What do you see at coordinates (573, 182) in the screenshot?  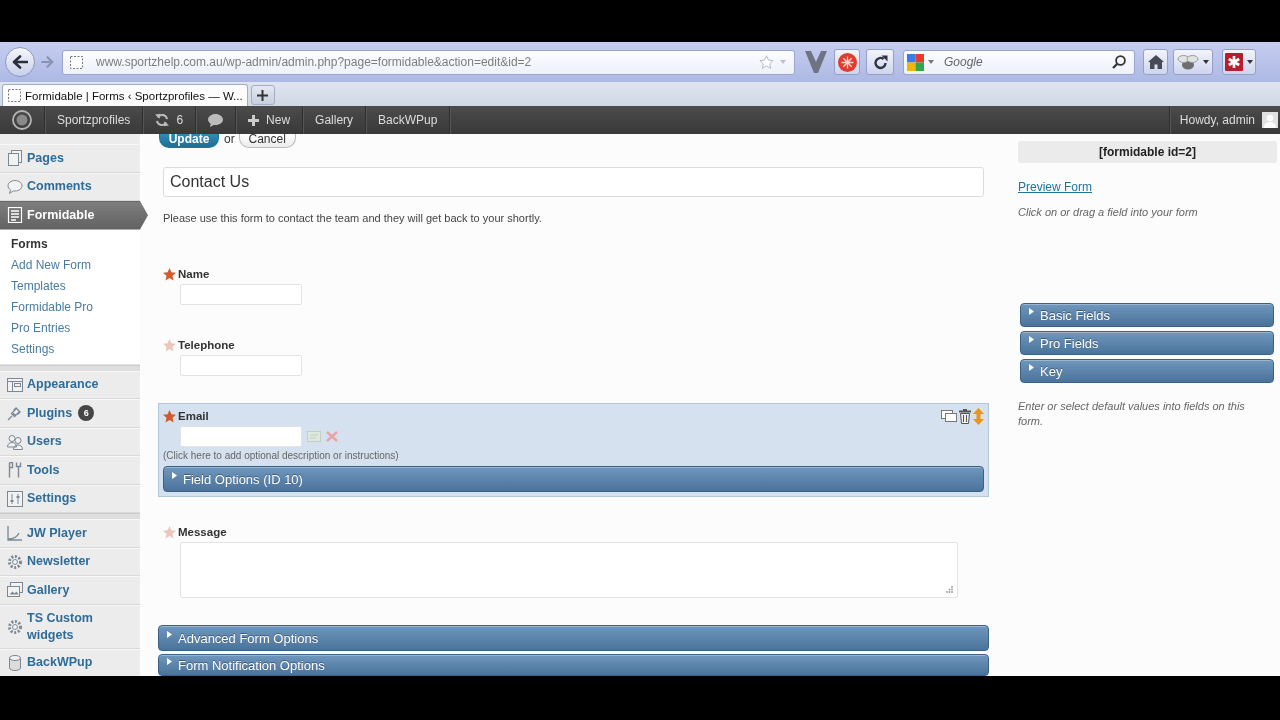 I see `form-title-field: Contact Us` at bounding box center [573, 182].